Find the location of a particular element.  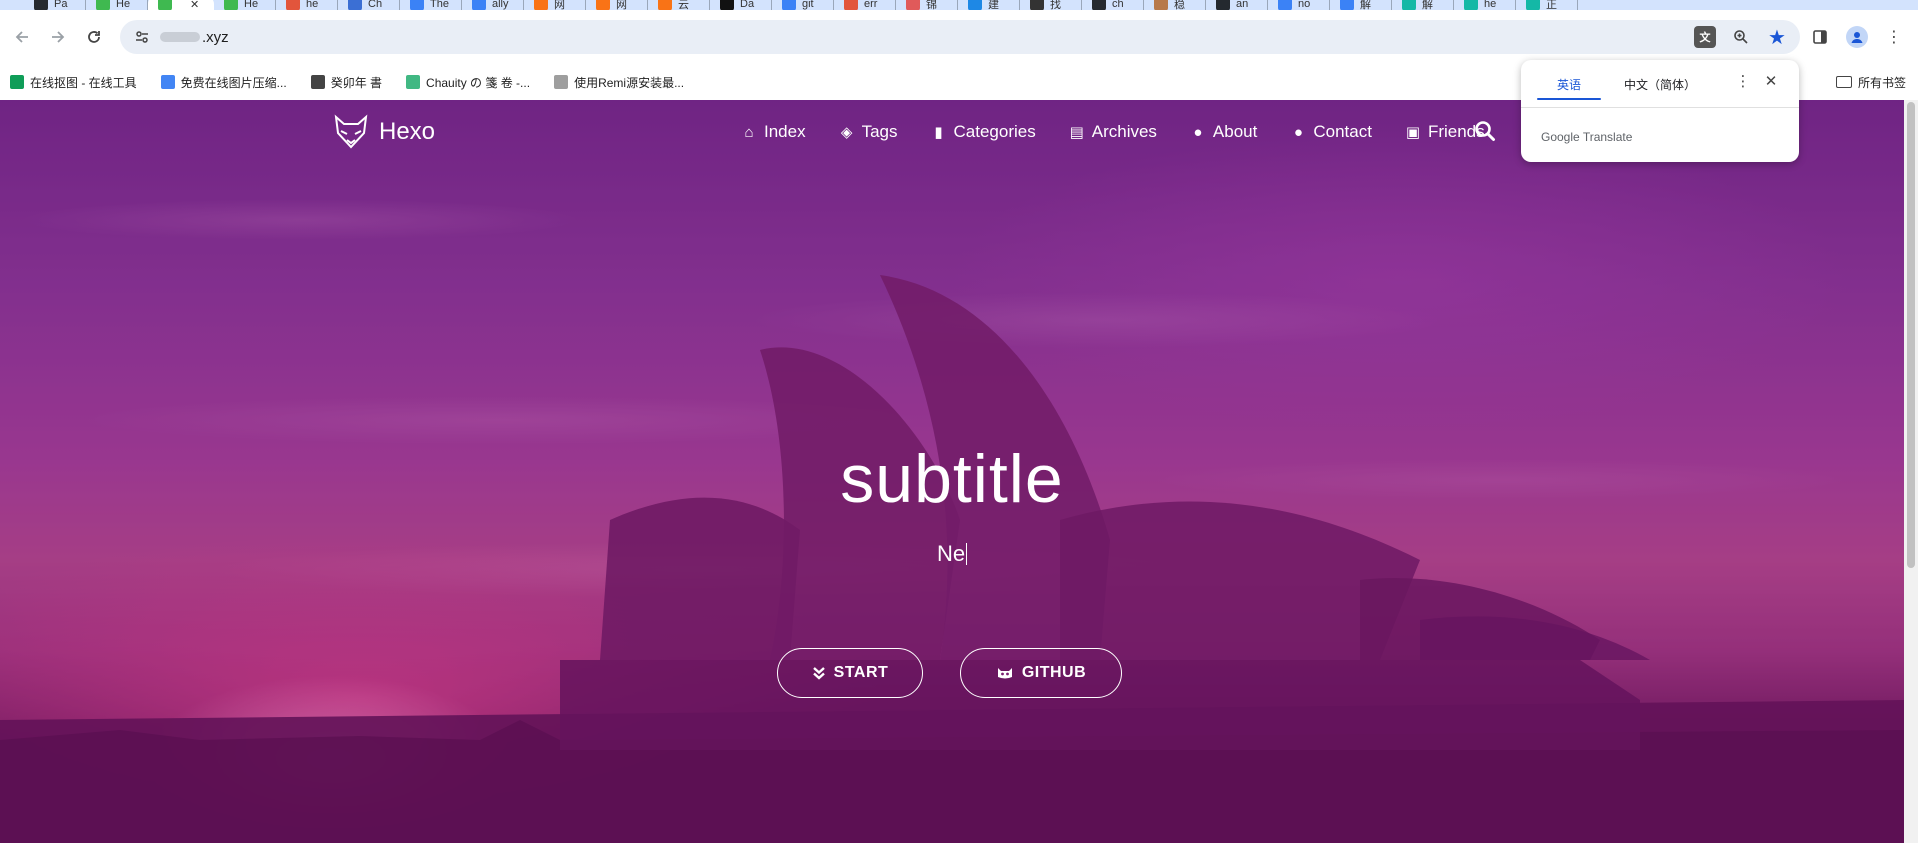

site-info-icon is located at coordinates (142, 37).